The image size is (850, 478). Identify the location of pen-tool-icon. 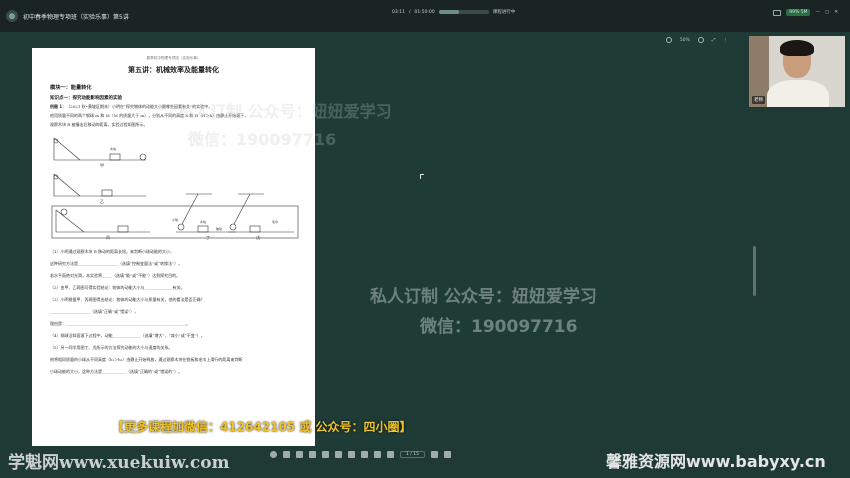
(286, 454).